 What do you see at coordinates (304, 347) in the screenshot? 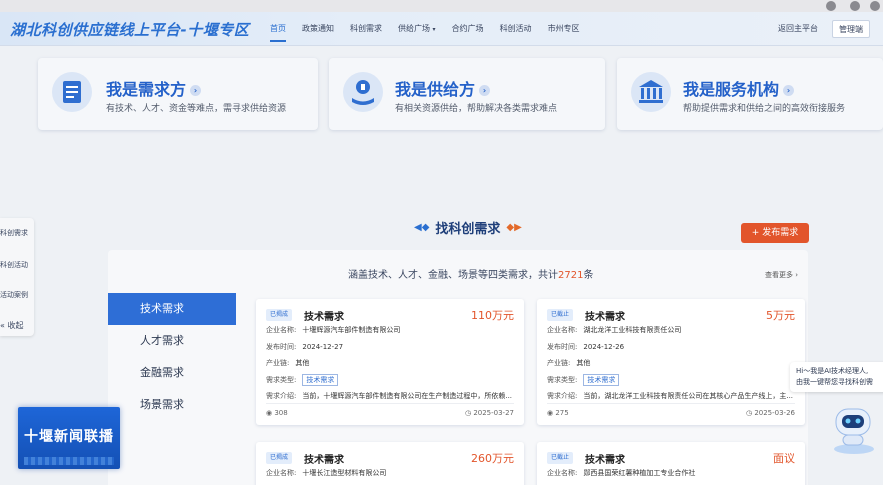
I see `card-date-row: 发布时间: 2024-12-27` at bounding box center [304, 347].